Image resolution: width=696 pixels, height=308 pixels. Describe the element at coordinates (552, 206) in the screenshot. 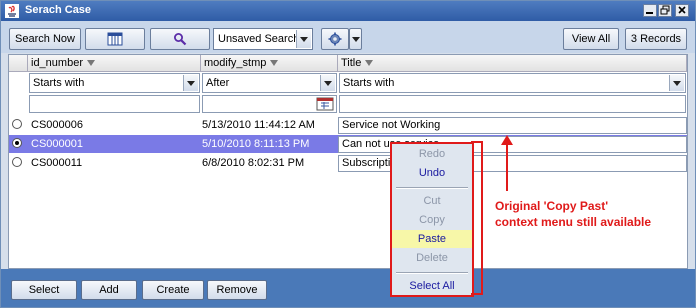

I see `annotation-line: Original 'Copy Past'` at that location.